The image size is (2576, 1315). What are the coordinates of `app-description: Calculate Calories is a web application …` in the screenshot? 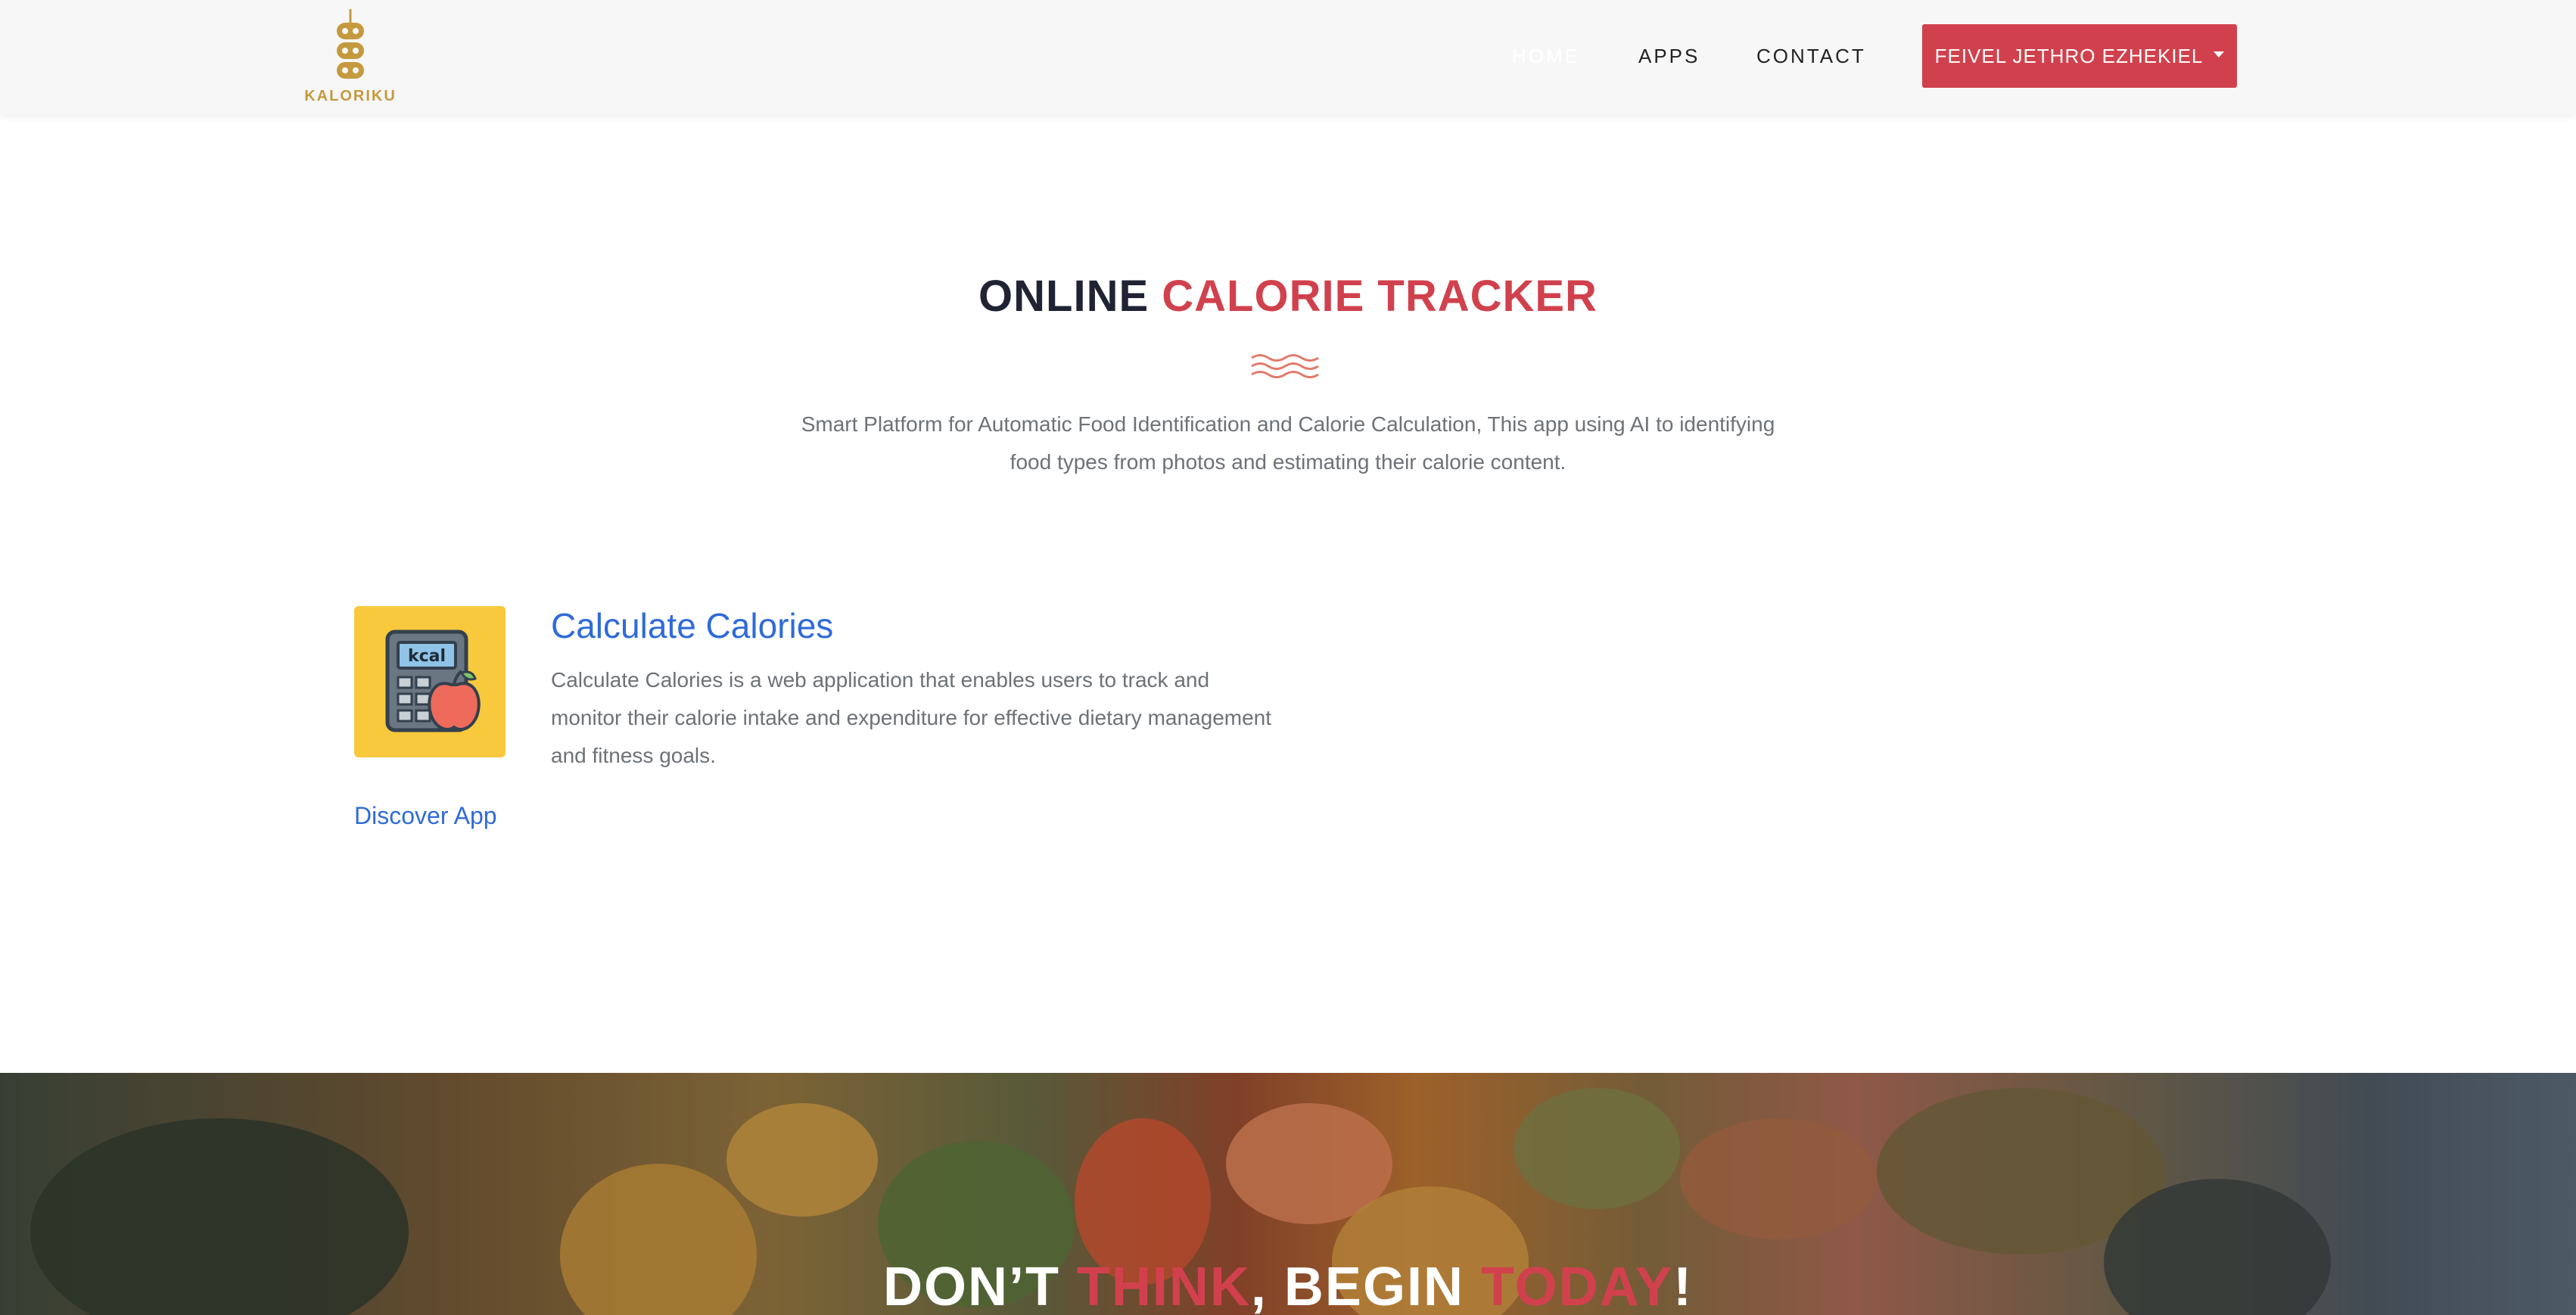 It's located at (912, 717).